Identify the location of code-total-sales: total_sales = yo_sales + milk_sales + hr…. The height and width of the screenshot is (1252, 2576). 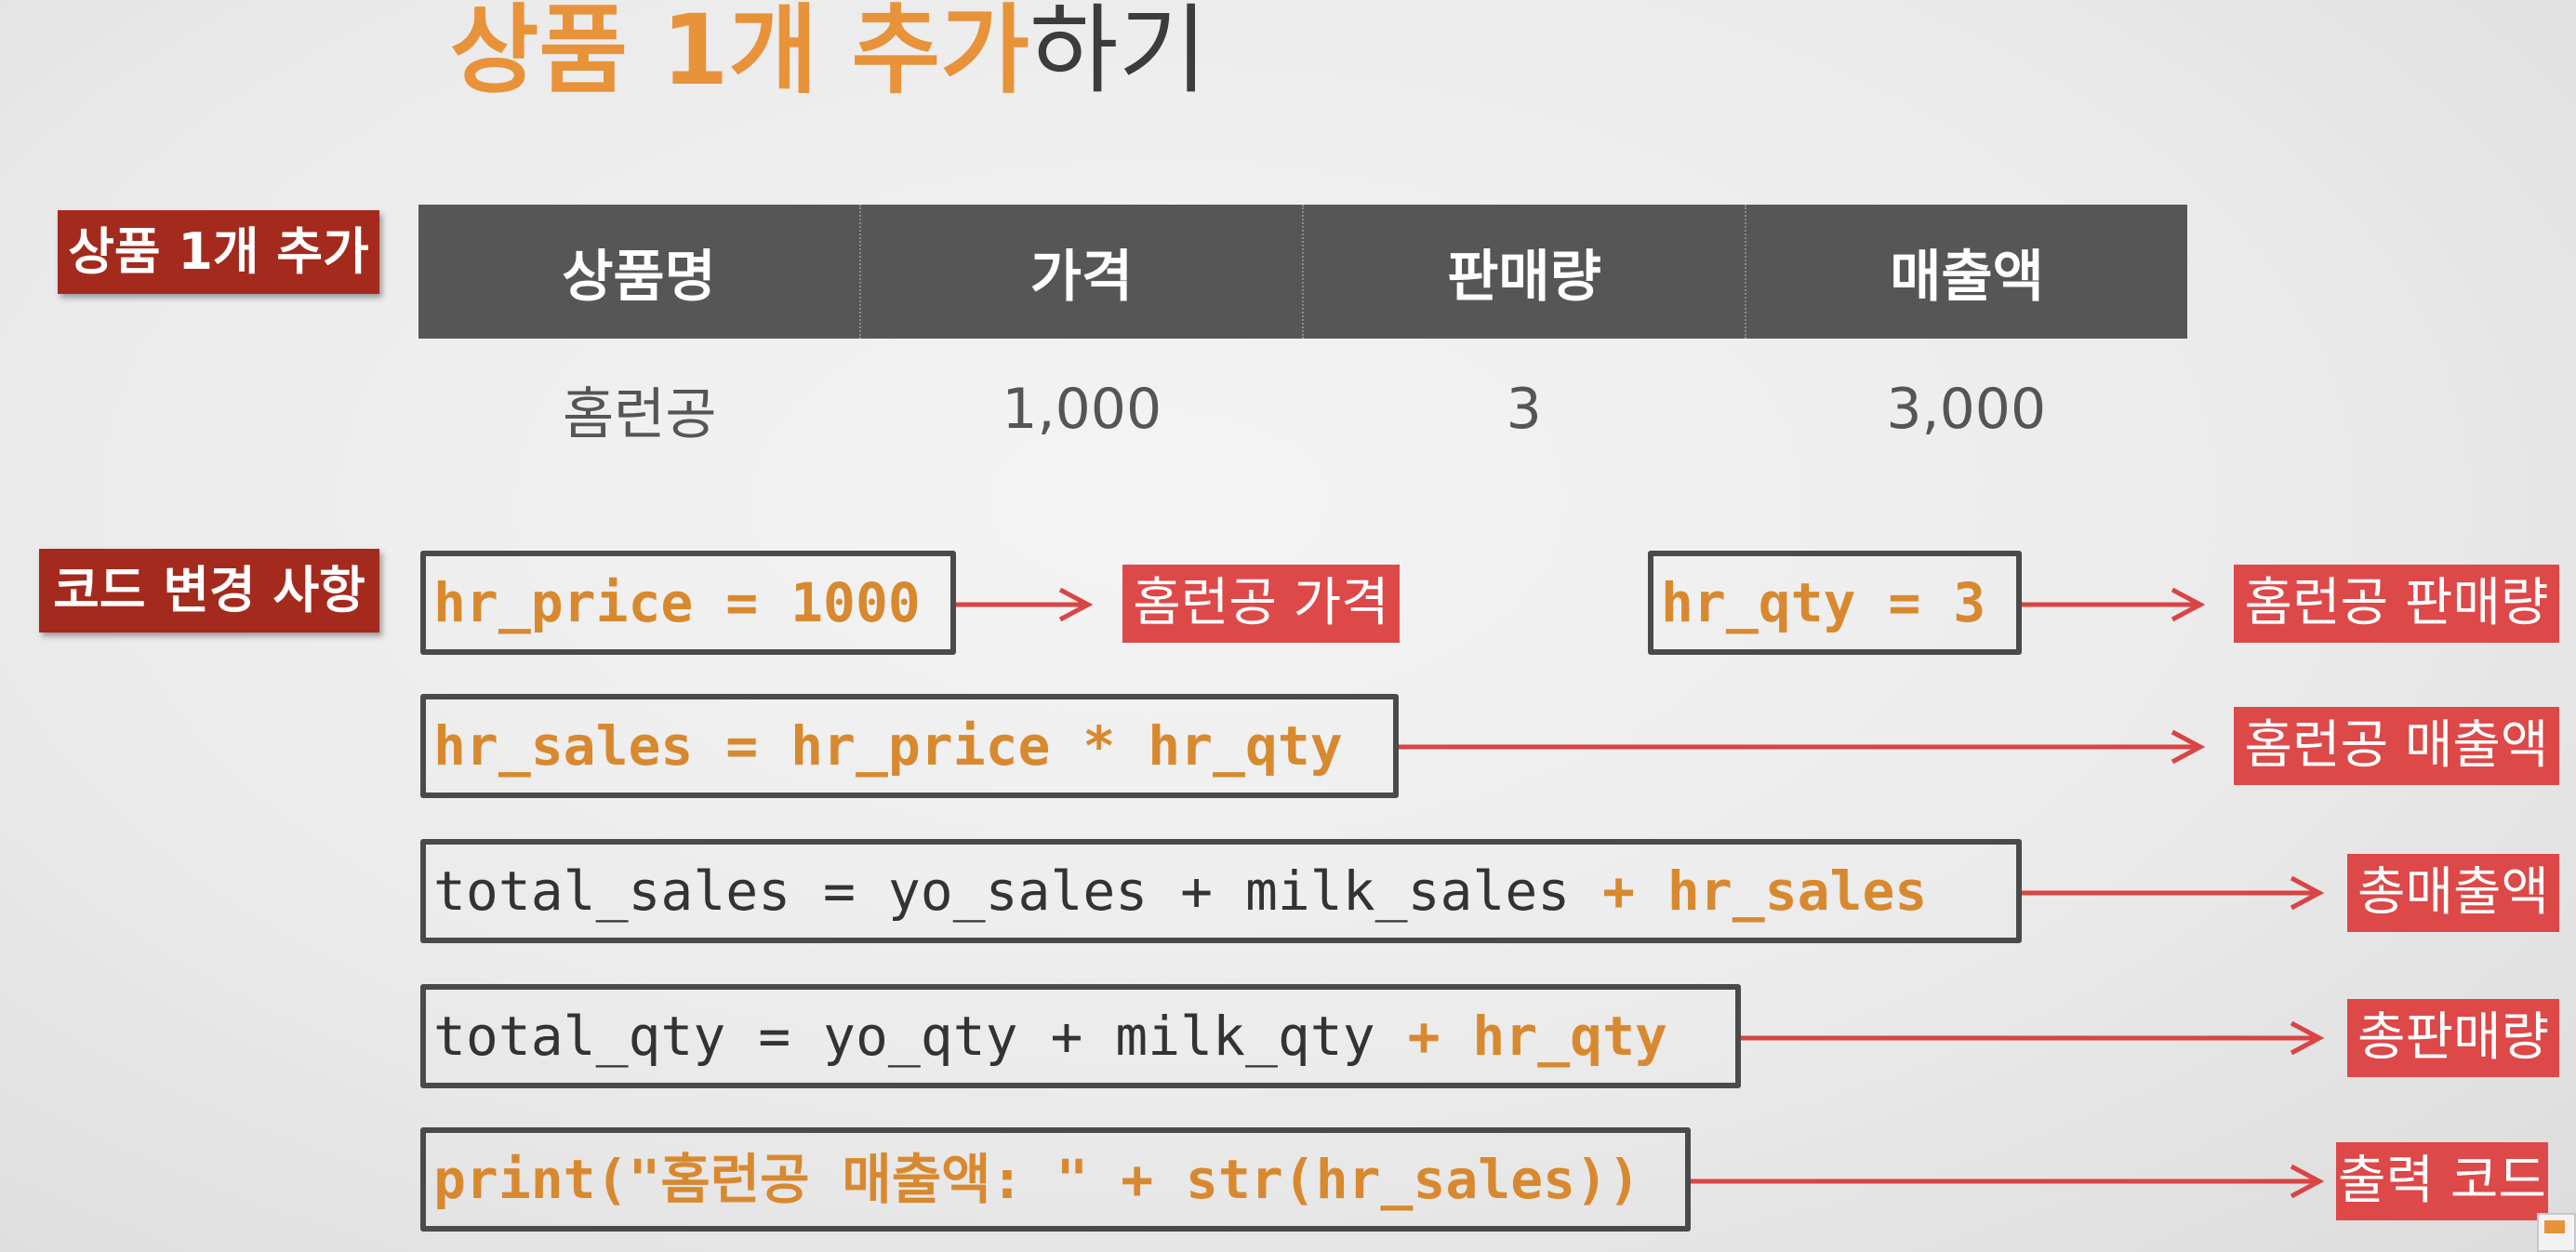
(1221, 891).